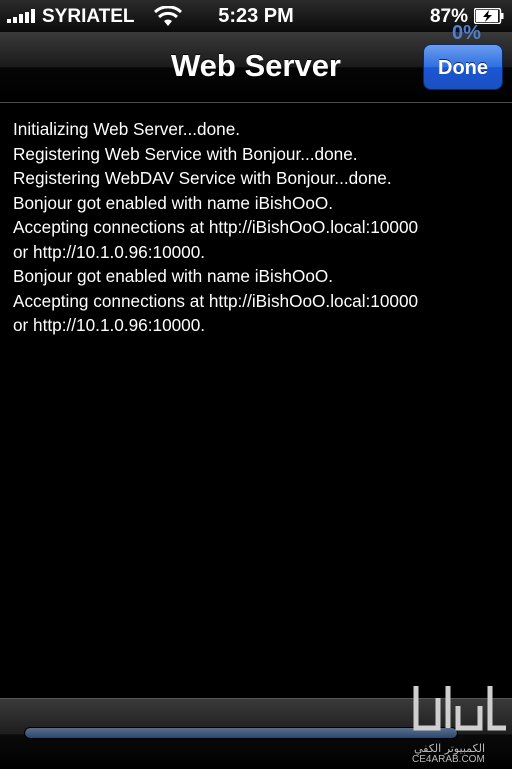  I want to click on progress-bar, so click(241, 733).